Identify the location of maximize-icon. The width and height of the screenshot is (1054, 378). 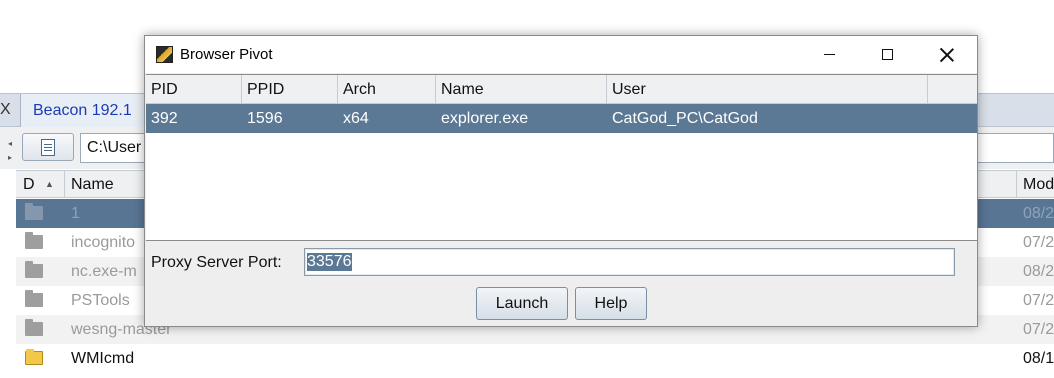
(887, 54).